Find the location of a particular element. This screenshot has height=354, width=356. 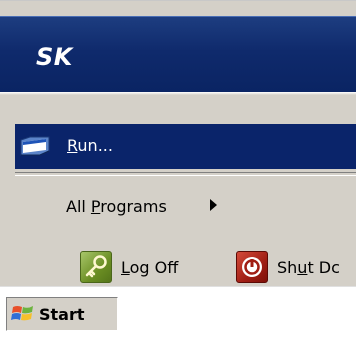

log-off-button: Log Off is located at coordinates (129, 267).